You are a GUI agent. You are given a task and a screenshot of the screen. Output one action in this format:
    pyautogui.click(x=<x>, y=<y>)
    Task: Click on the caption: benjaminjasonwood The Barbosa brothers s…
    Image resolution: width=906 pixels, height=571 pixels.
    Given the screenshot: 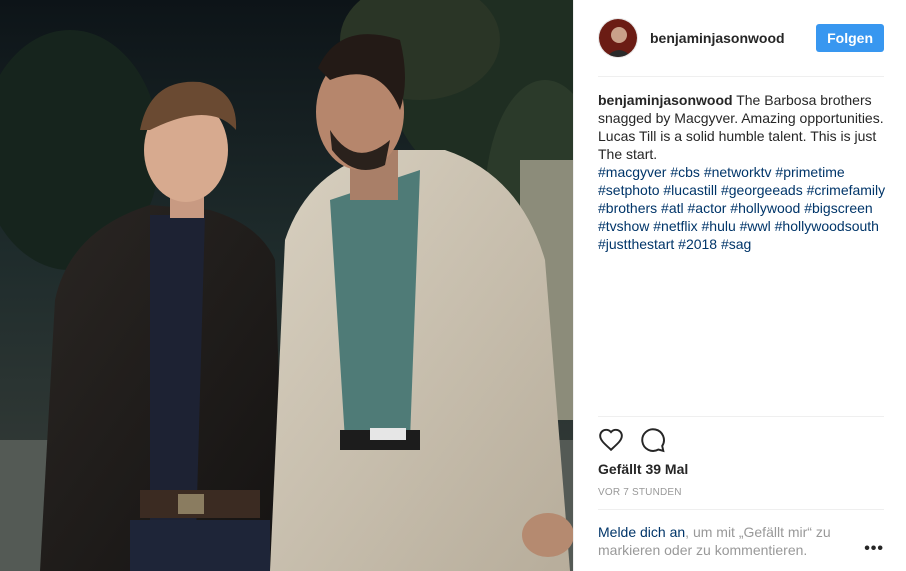 What is the action you would take?
    pyautogui.click(x=743, y=172)
    